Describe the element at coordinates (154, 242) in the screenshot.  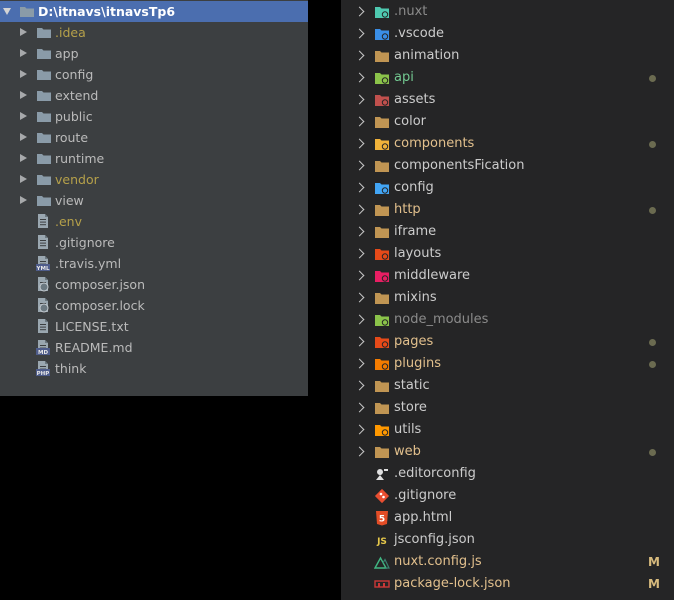
I see `tree-file-gitignore: .gitignore` at that location.